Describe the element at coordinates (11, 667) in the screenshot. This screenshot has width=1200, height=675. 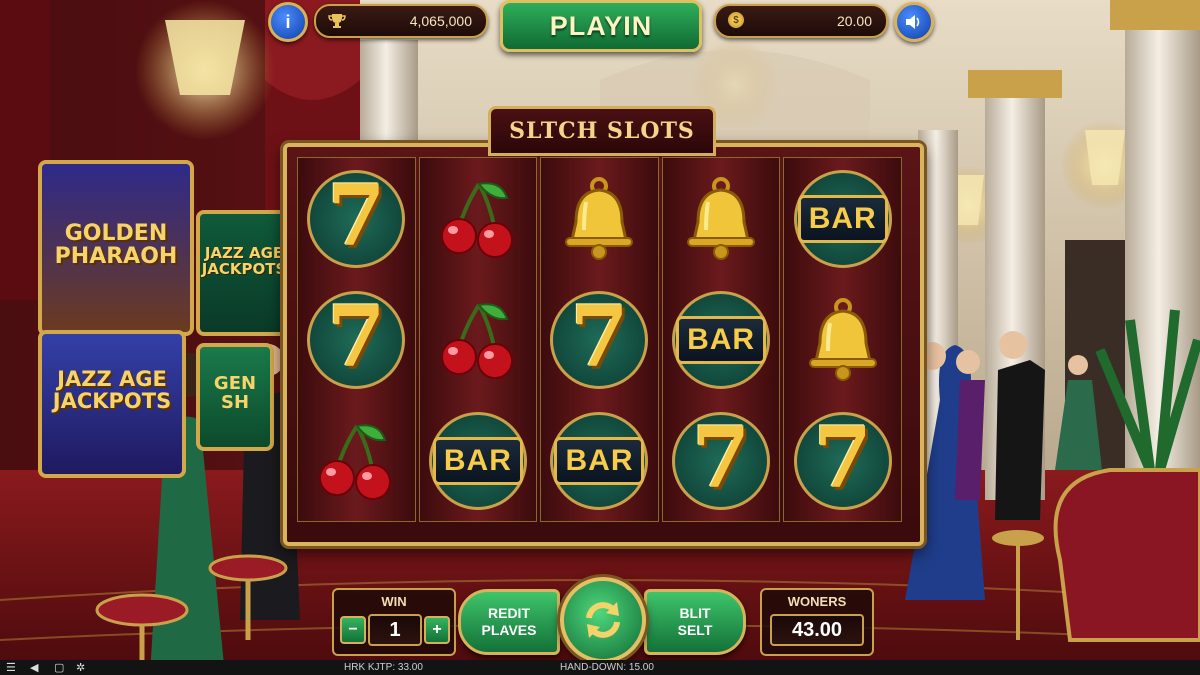
I see `menu-icon: ☰` at that location.